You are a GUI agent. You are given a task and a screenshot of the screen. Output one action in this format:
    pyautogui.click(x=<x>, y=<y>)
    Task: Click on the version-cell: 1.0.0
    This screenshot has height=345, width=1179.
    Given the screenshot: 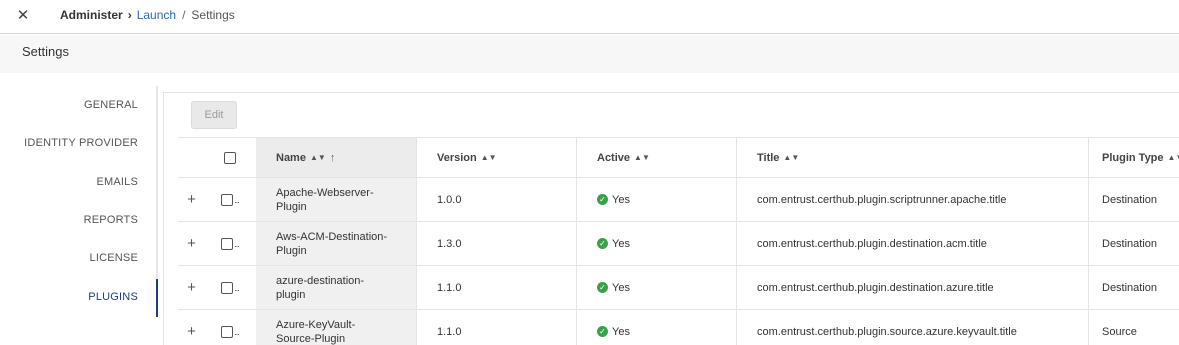 What is the action you would take?
    pyautogui.click(x=496, y=199)
    